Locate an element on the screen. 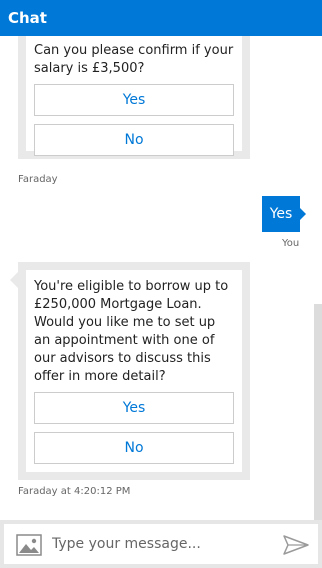  chat-header: Chat is located at coordinates (161, 18).